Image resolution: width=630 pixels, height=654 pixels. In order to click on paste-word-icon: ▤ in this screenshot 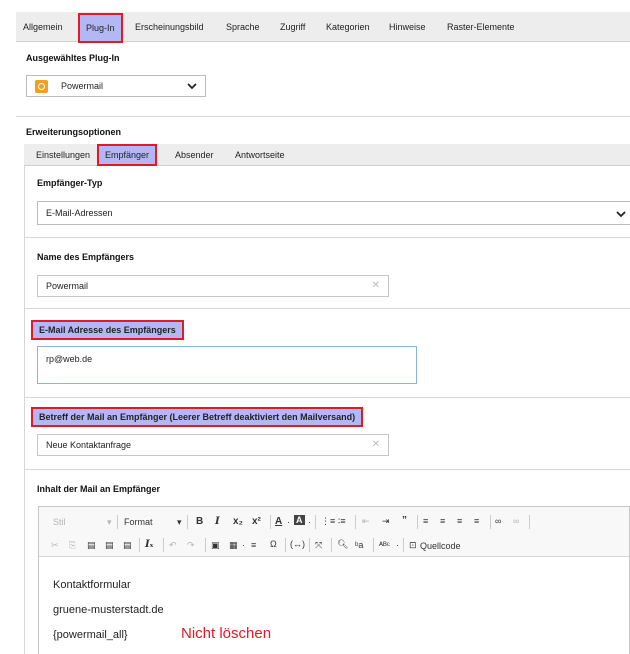, I will do `click(127, 545)`.